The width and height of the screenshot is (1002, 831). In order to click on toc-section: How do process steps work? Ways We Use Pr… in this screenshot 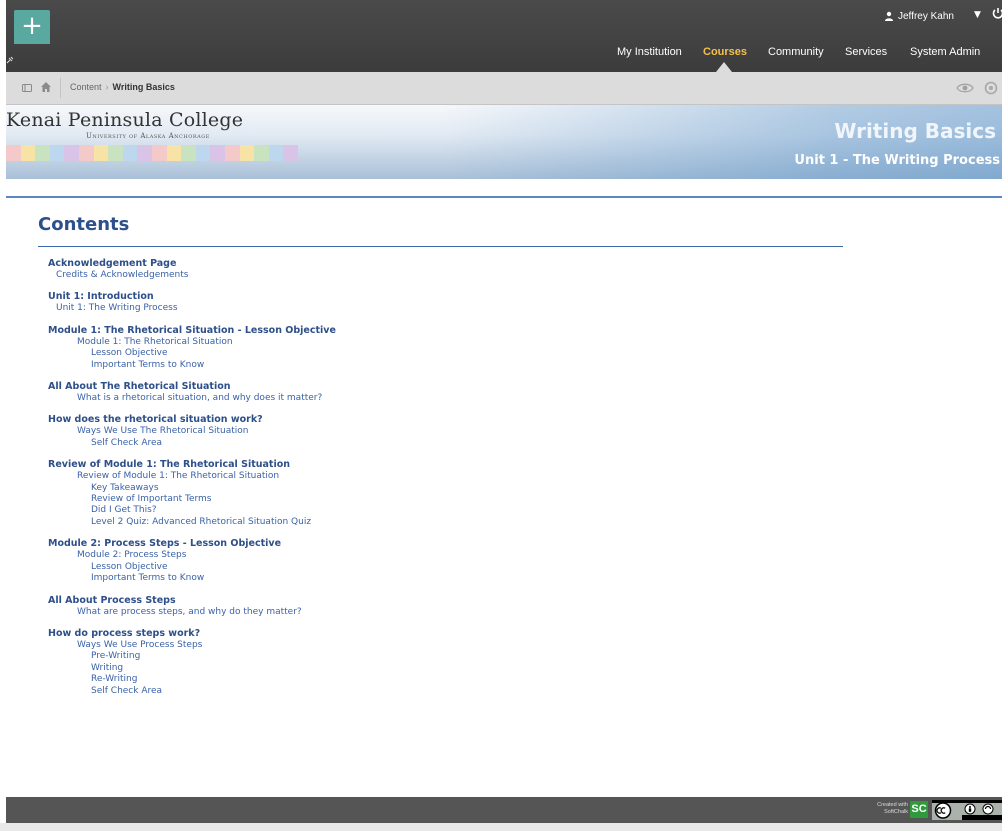, I will do `click(398, 662)`.